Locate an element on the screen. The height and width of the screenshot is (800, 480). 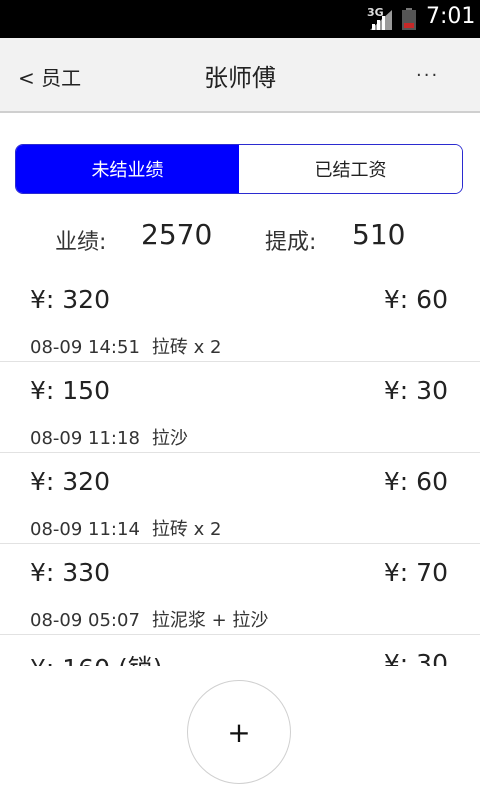
signal-icon is located at coordinates (381, 20).